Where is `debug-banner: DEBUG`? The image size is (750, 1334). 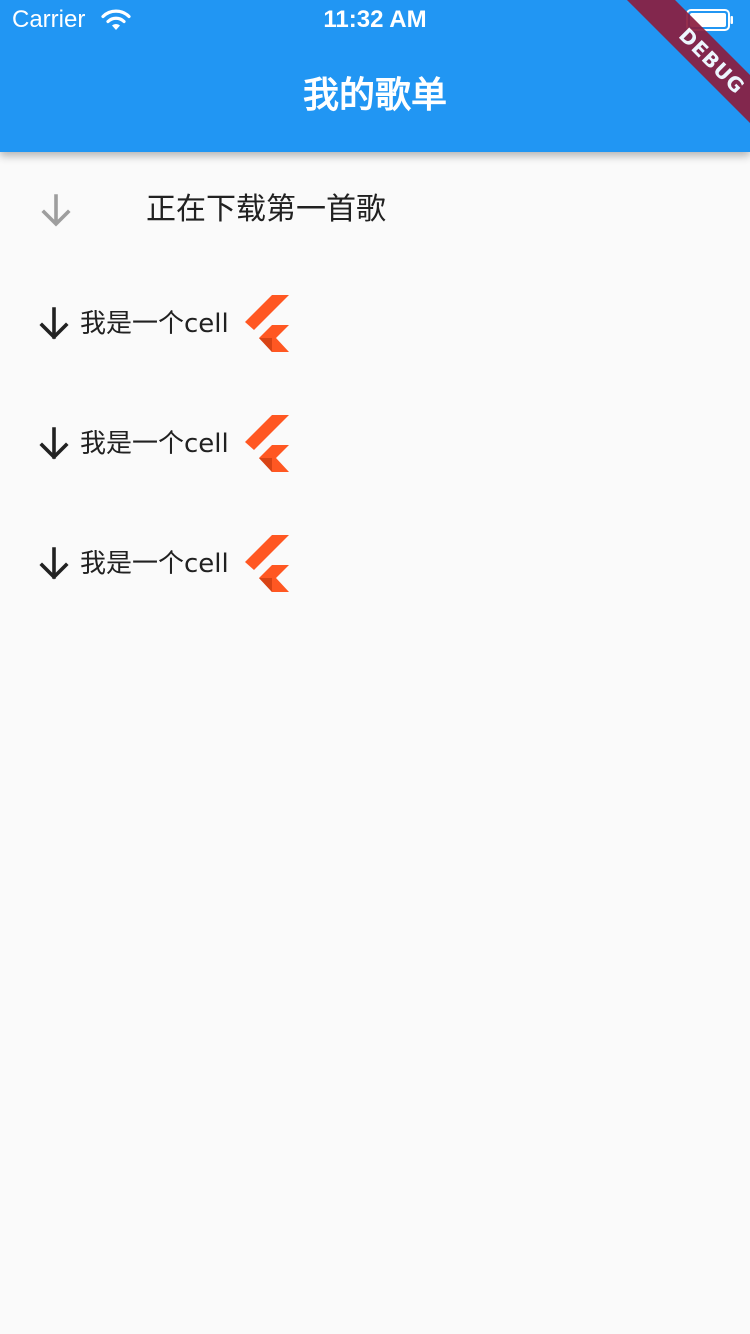 debug-banner: DEBUG is located at coordinates (685, 65).